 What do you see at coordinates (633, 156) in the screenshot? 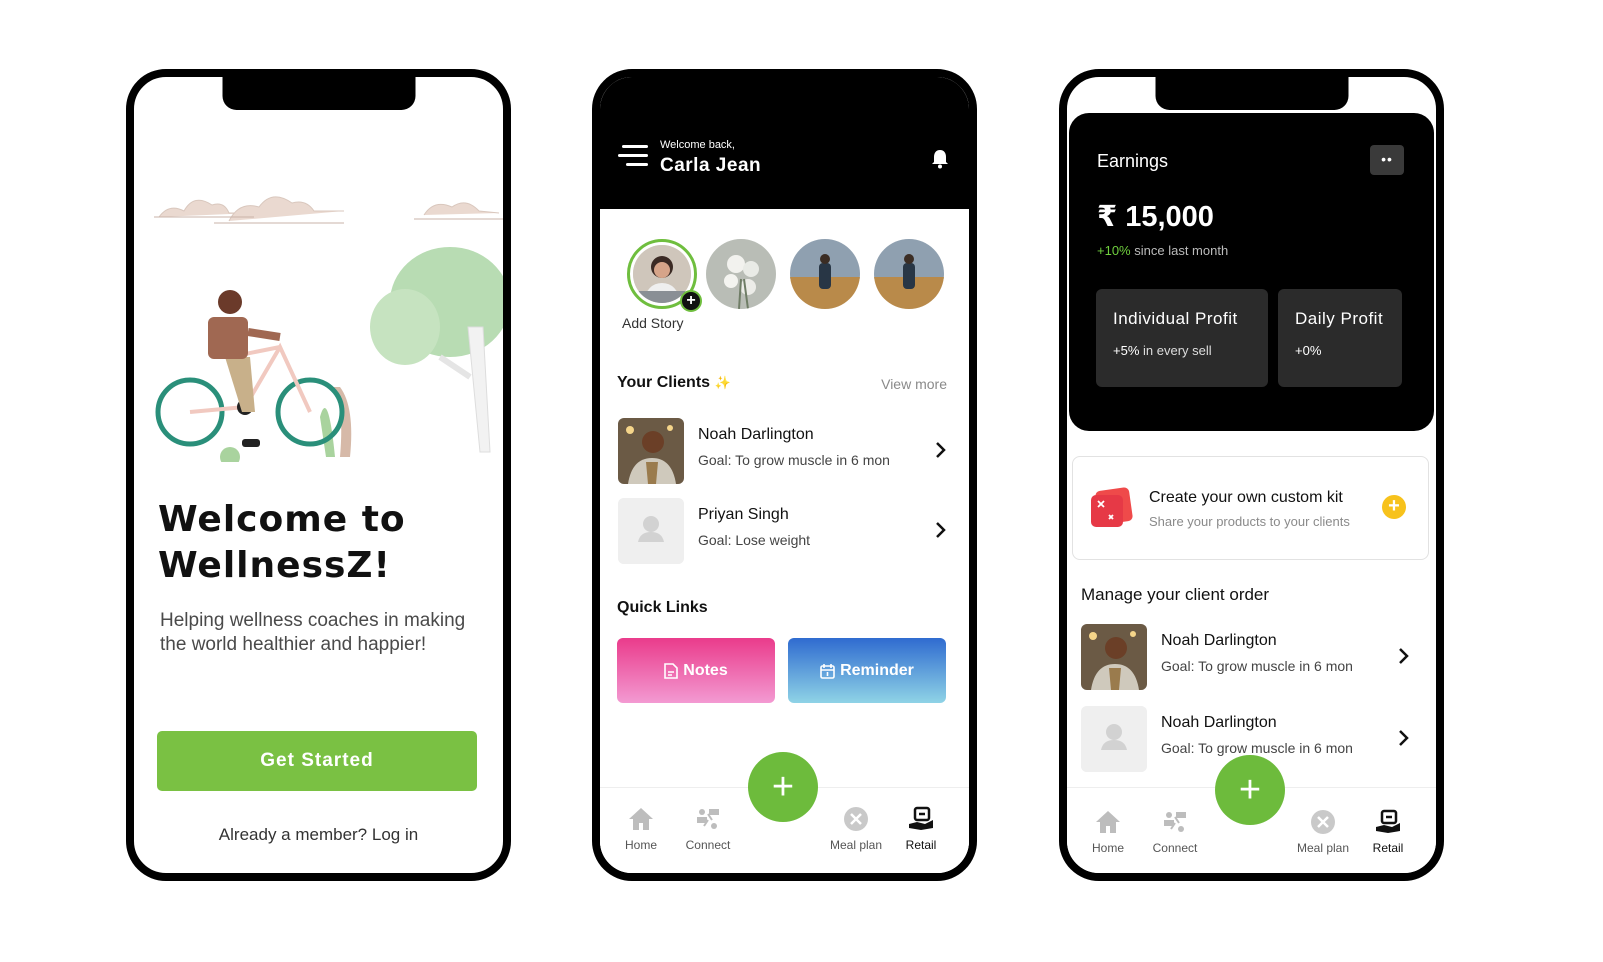
I see `hamburger-icon` at bounding box center [633, 156].